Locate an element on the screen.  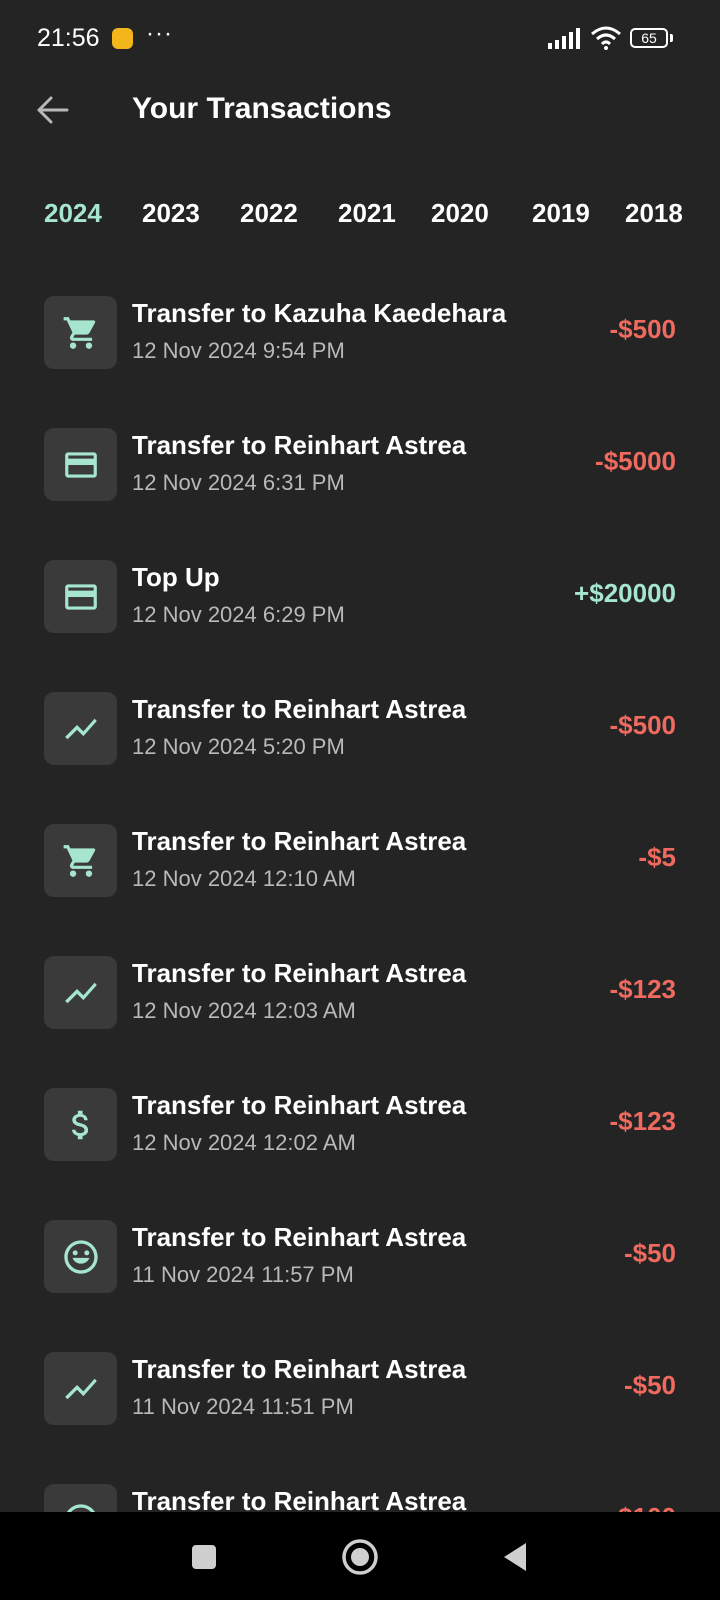
more-notifications-icon: ··· is located at coordinates (159, 33).